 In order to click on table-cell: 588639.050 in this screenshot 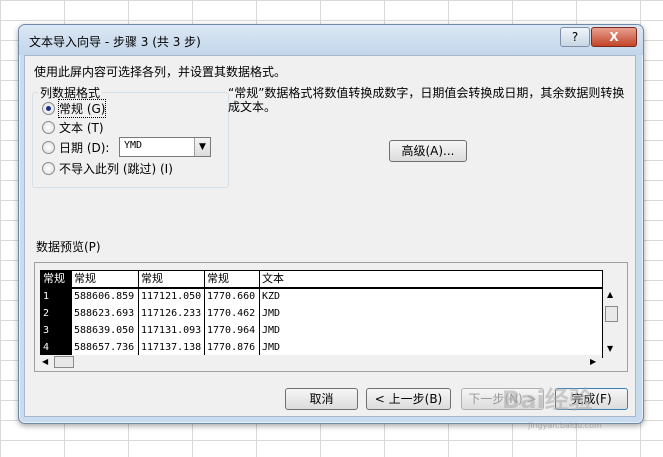, I will do `click(104, 331)`.